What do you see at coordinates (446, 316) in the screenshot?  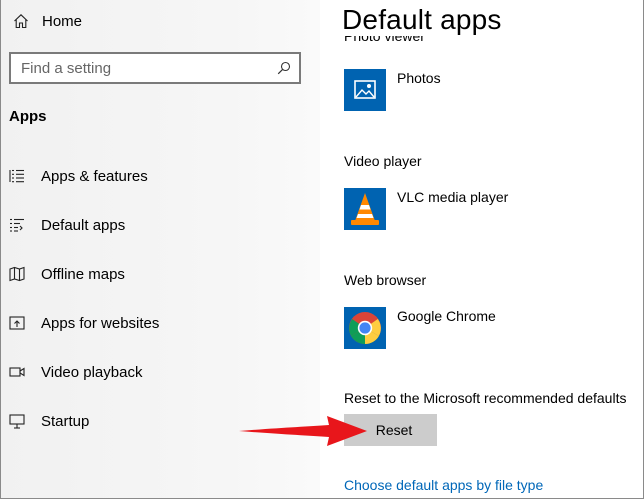 I see `app-name: Google Chrome` at bounding box center [446, 316].